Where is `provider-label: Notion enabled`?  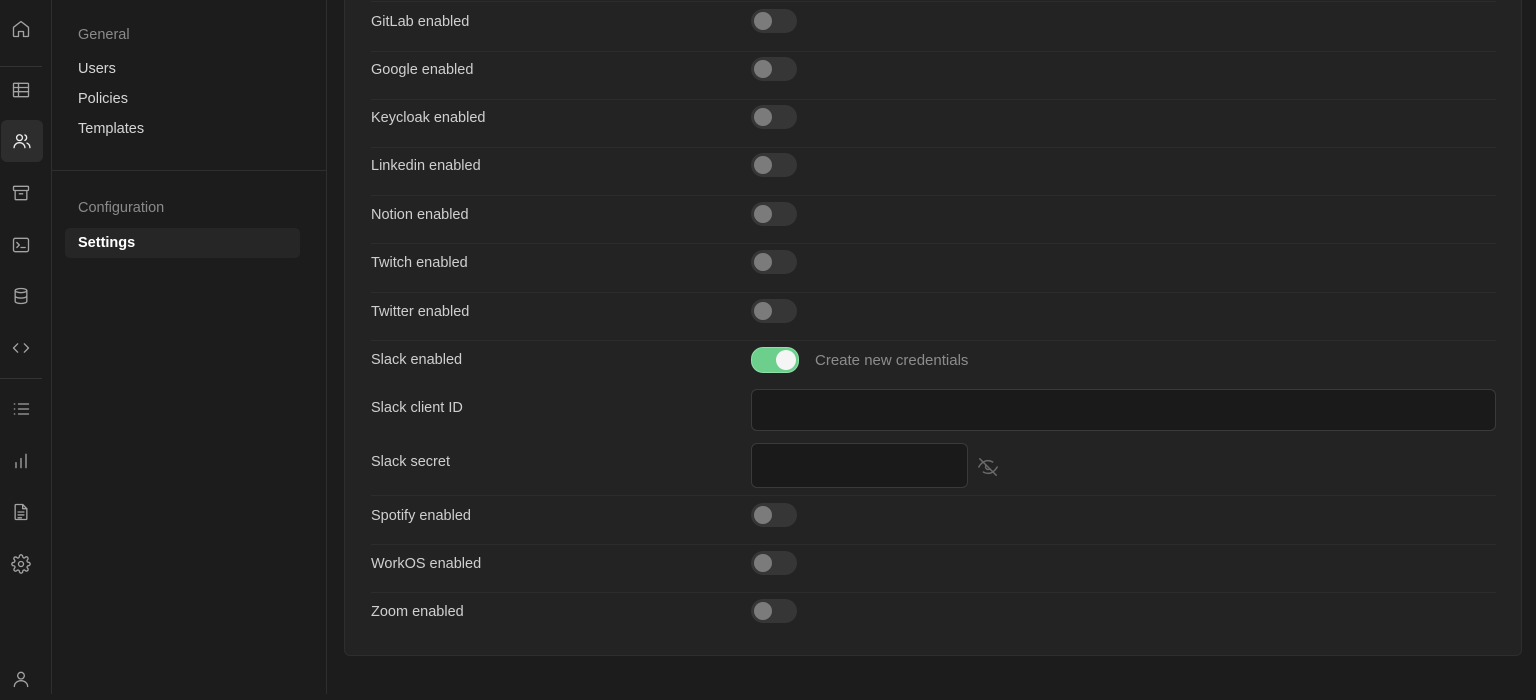
provider-label: Notion enabled is located at coordinates (420, 215).